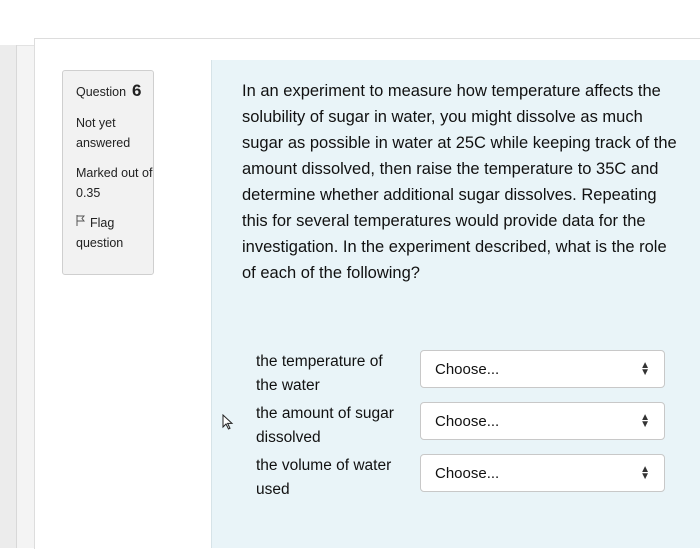  What do you see at coordinates (273, 489) in the screenshot?
I see `match-label-line-2: used` at bounding box center [273, 489].